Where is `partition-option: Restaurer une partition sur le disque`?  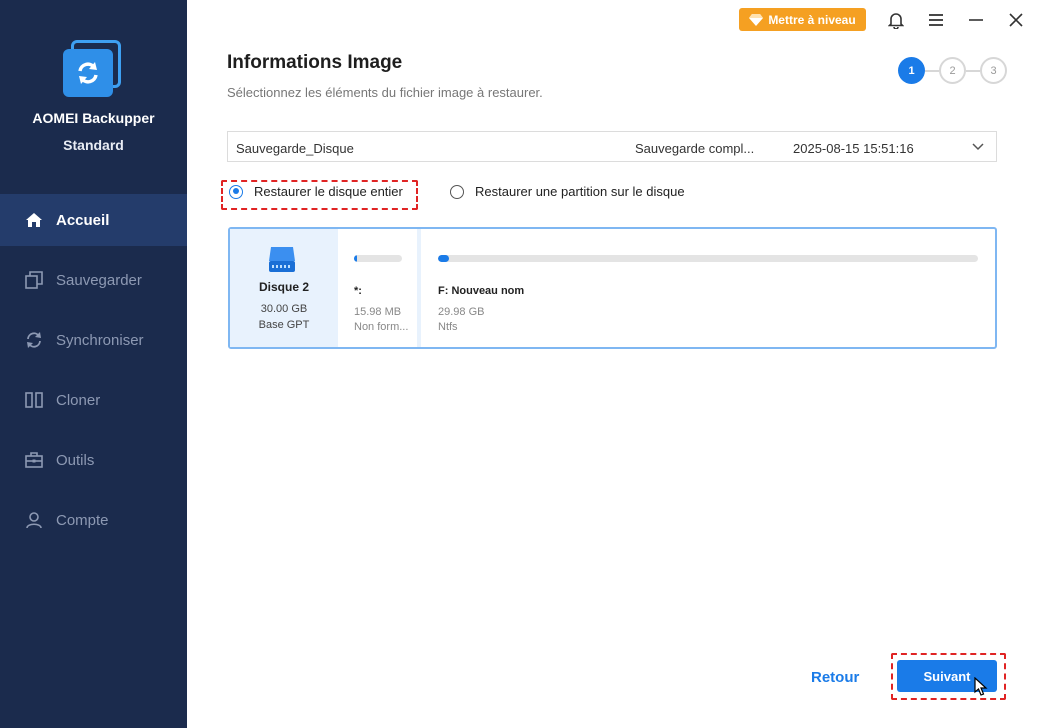 partition-option: Restaurer une partition sur le disque is located at coordinates (567, 191).